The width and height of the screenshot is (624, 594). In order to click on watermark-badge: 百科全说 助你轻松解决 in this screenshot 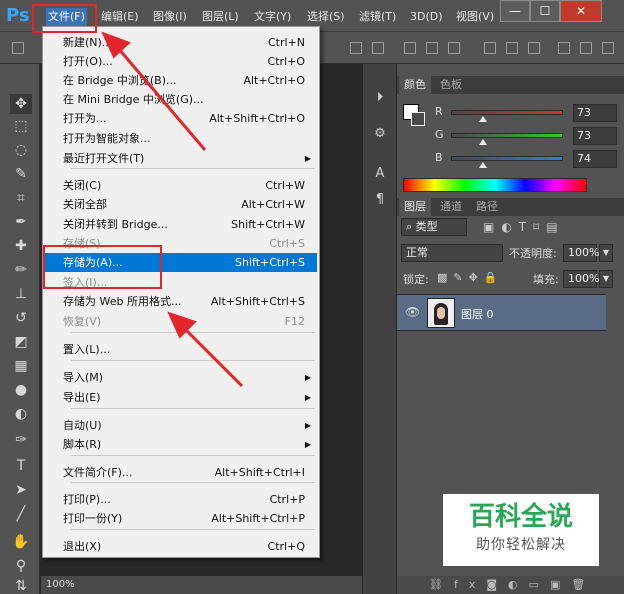, I will do `click(521, 530)`.